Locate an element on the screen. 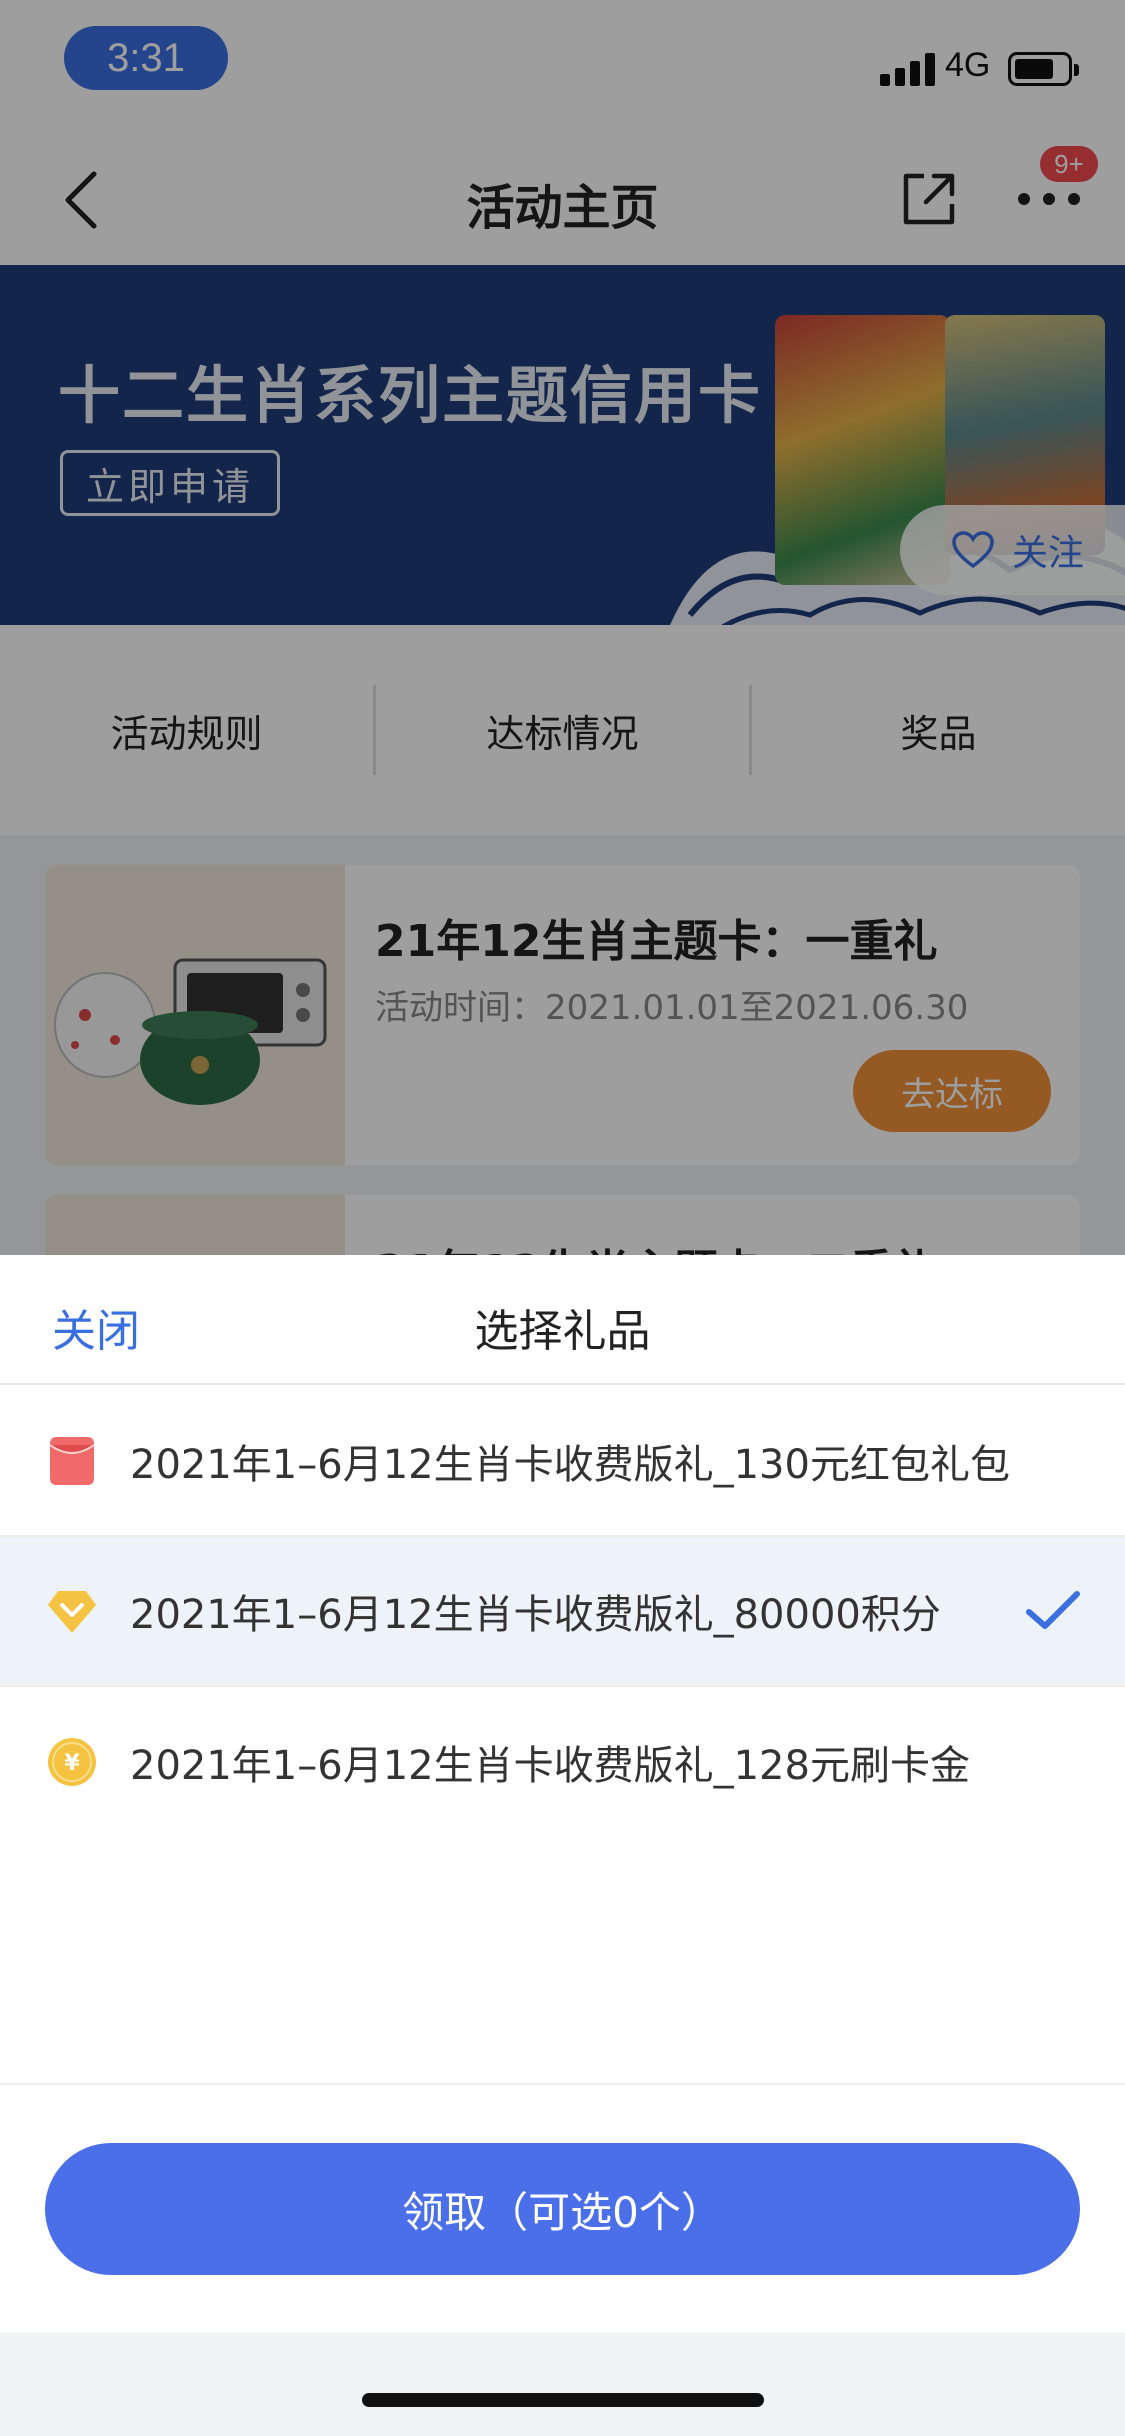 This screenshot has width=1125, height=2436. home-indicator is located at coordinates (563, 2400).